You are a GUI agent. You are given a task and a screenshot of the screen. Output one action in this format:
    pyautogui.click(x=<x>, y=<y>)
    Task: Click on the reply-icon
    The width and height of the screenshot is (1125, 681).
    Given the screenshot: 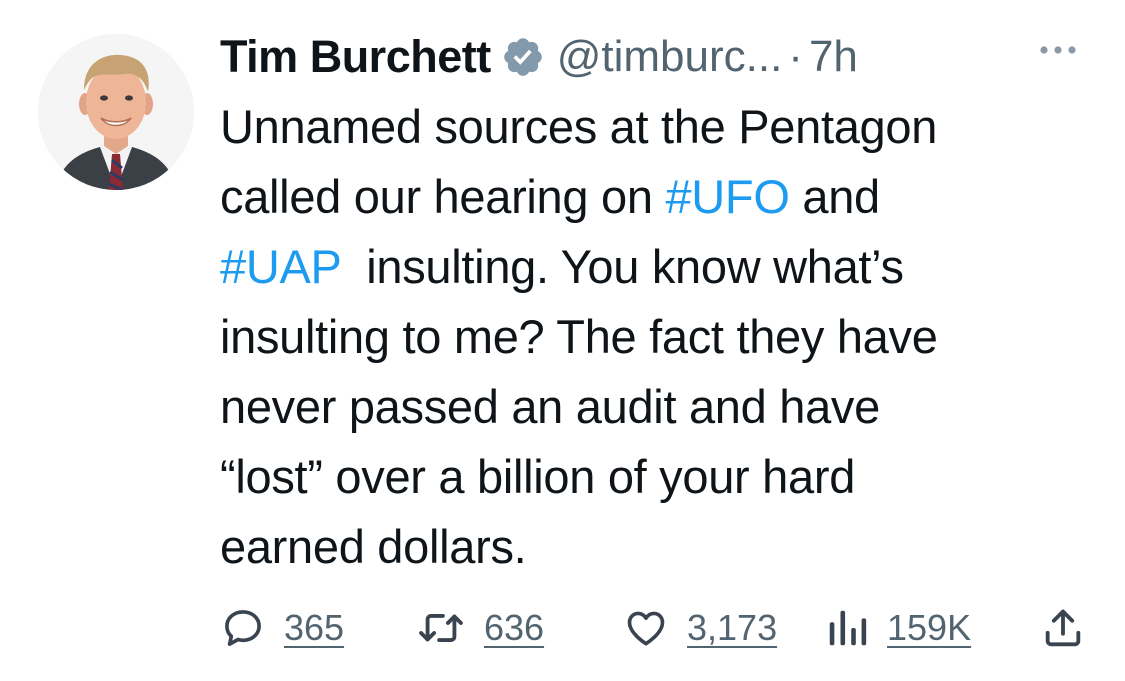 What is the action you would take?
    pyautogui.click(x=243, y=628)
    